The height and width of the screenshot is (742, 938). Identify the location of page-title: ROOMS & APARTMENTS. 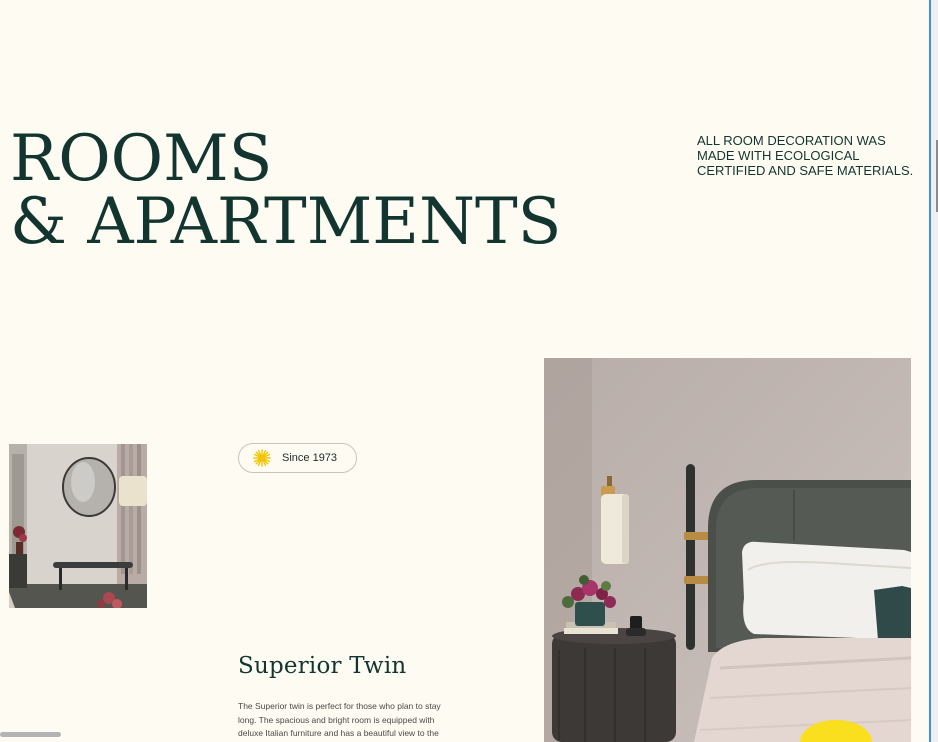
(286, 190).